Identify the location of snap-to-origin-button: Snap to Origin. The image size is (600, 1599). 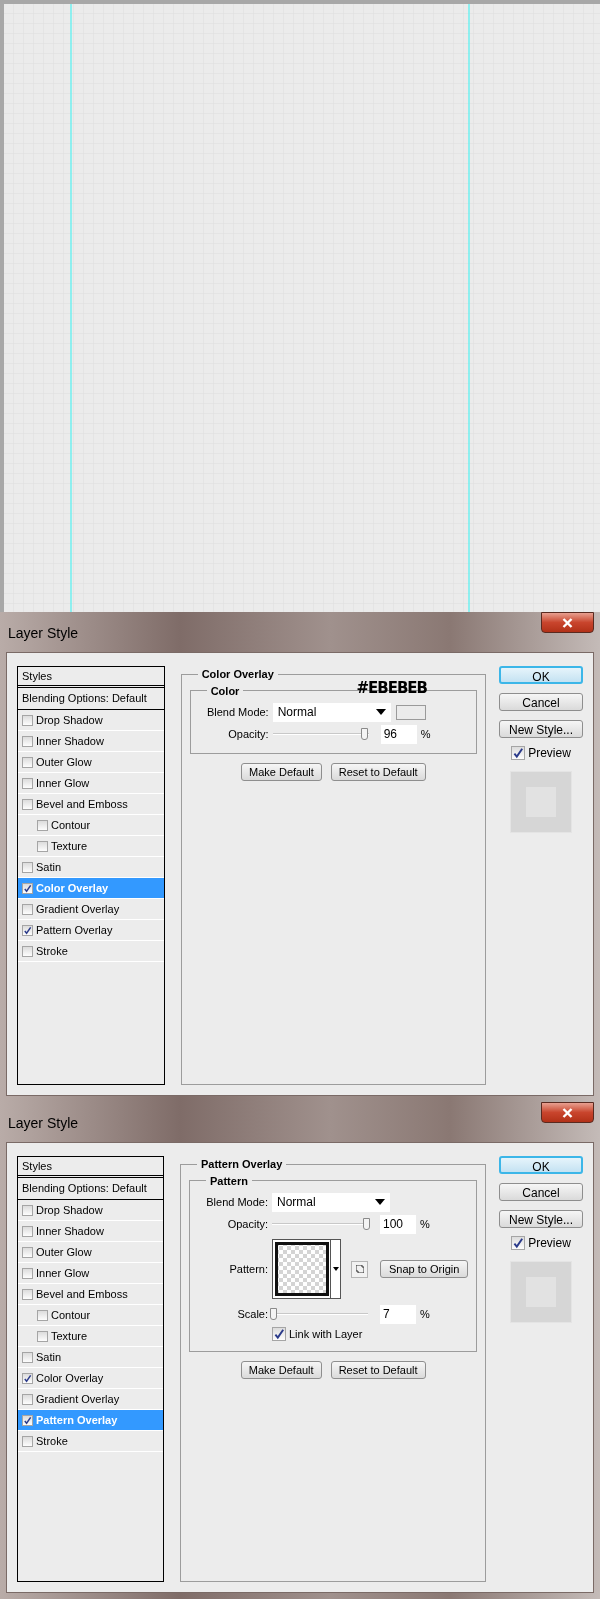
(424, 1269).